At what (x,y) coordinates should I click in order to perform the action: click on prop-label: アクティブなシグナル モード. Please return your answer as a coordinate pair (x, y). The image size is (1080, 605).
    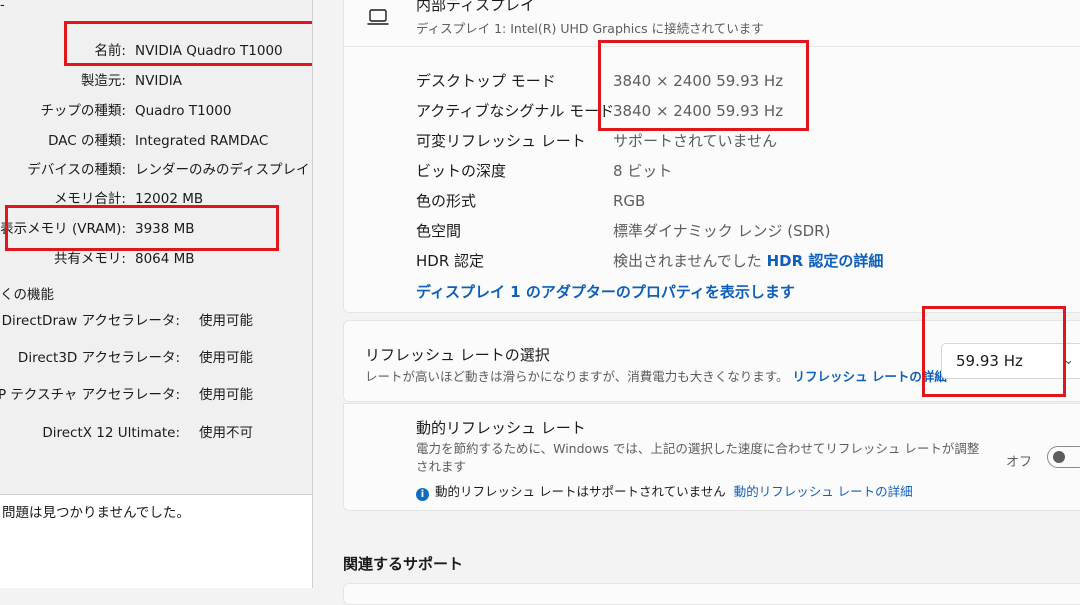
    Looking at the image, I should click on (515, 111).